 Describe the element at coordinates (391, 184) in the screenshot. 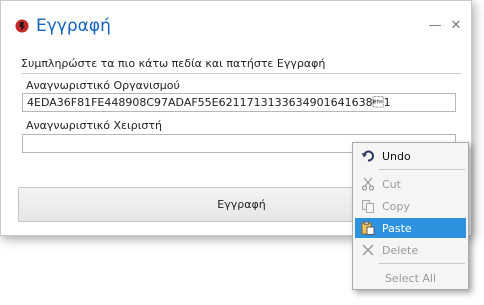

I see `menu-item-label: Cut` at that location.